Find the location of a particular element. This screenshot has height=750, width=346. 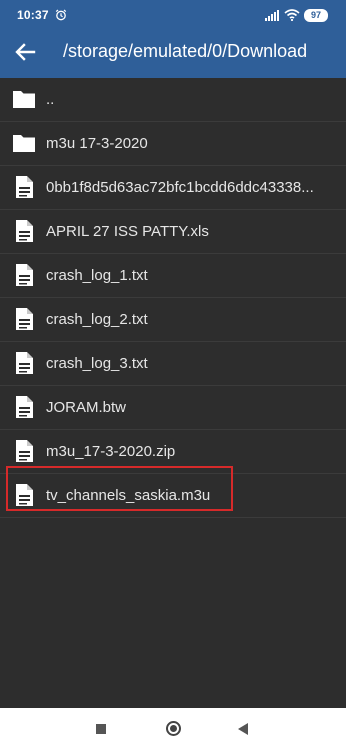

list-item-label: JORAM.btw is located at coordinates (86, 407).